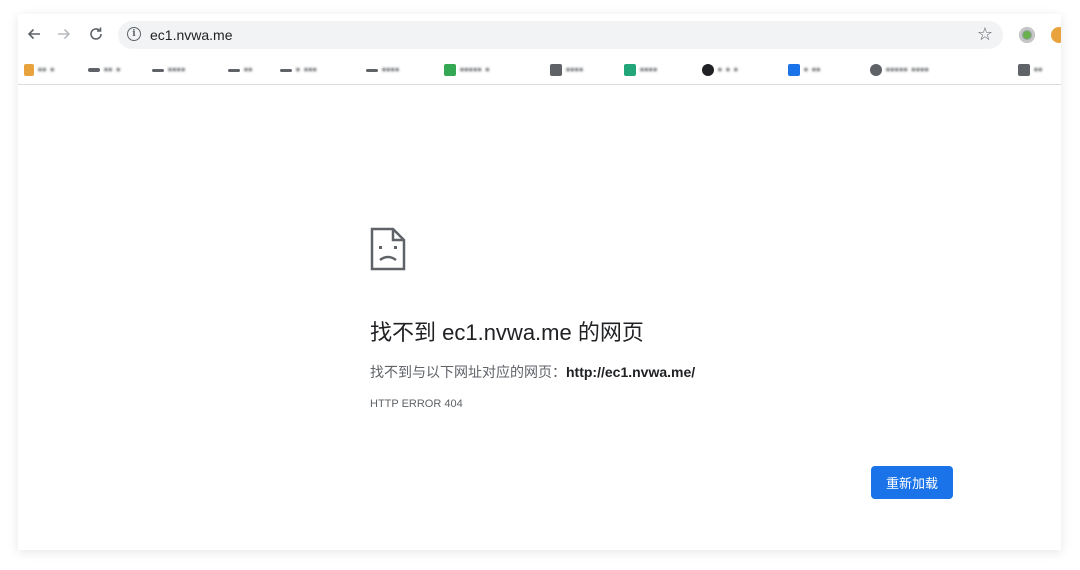 The image size is (1080, 570). What do you see at coordinates (468, 372) in the screenshot?
I see `error-description-text: 找不到与以下网址对应的网页：` at bounding box center [468, 372].